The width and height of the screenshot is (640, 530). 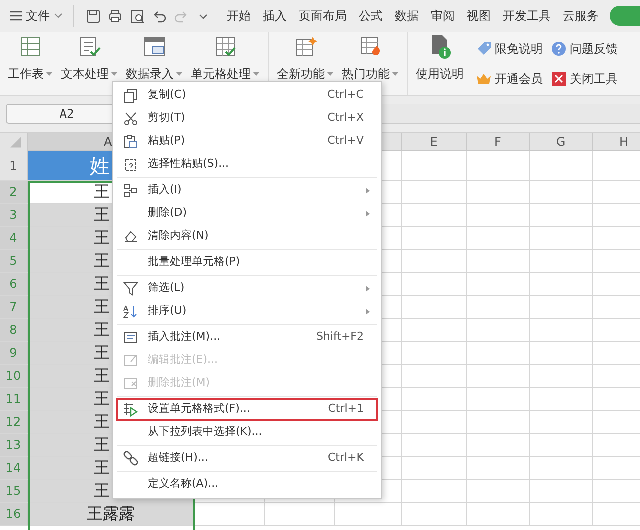 What do you see at coordinates (131, 236) in the screenshot?
I see `eraser-icon` at bounding box center [131, 236].